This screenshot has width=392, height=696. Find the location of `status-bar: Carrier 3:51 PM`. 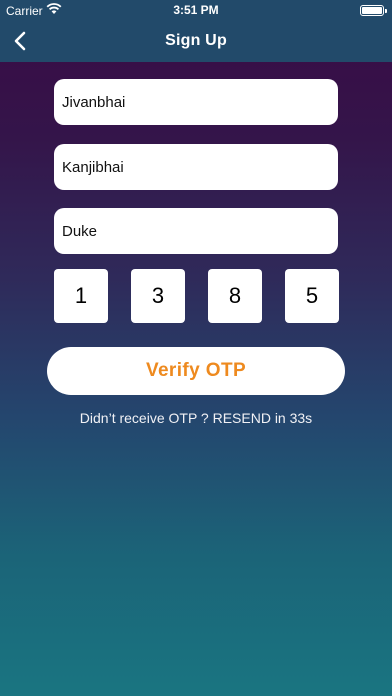

status-bar: Carrier 3:51 PM is located at coordinates (196, 11).